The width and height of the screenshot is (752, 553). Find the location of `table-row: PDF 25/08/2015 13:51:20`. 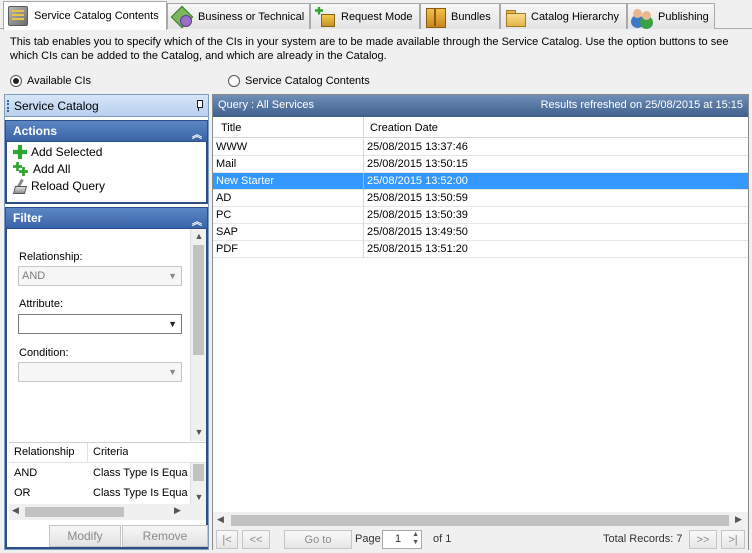

table-row: PDF 25/08/2015 13:51:20 is located at coordinates (480, 249).